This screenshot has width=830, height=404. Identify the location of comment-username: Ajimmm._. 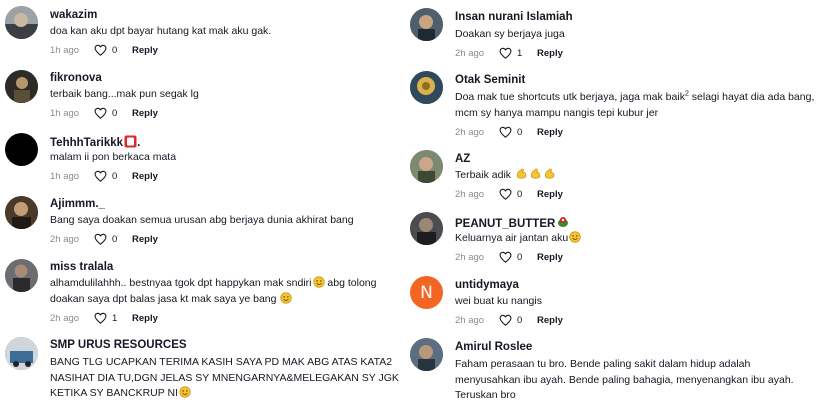
(77, 204).